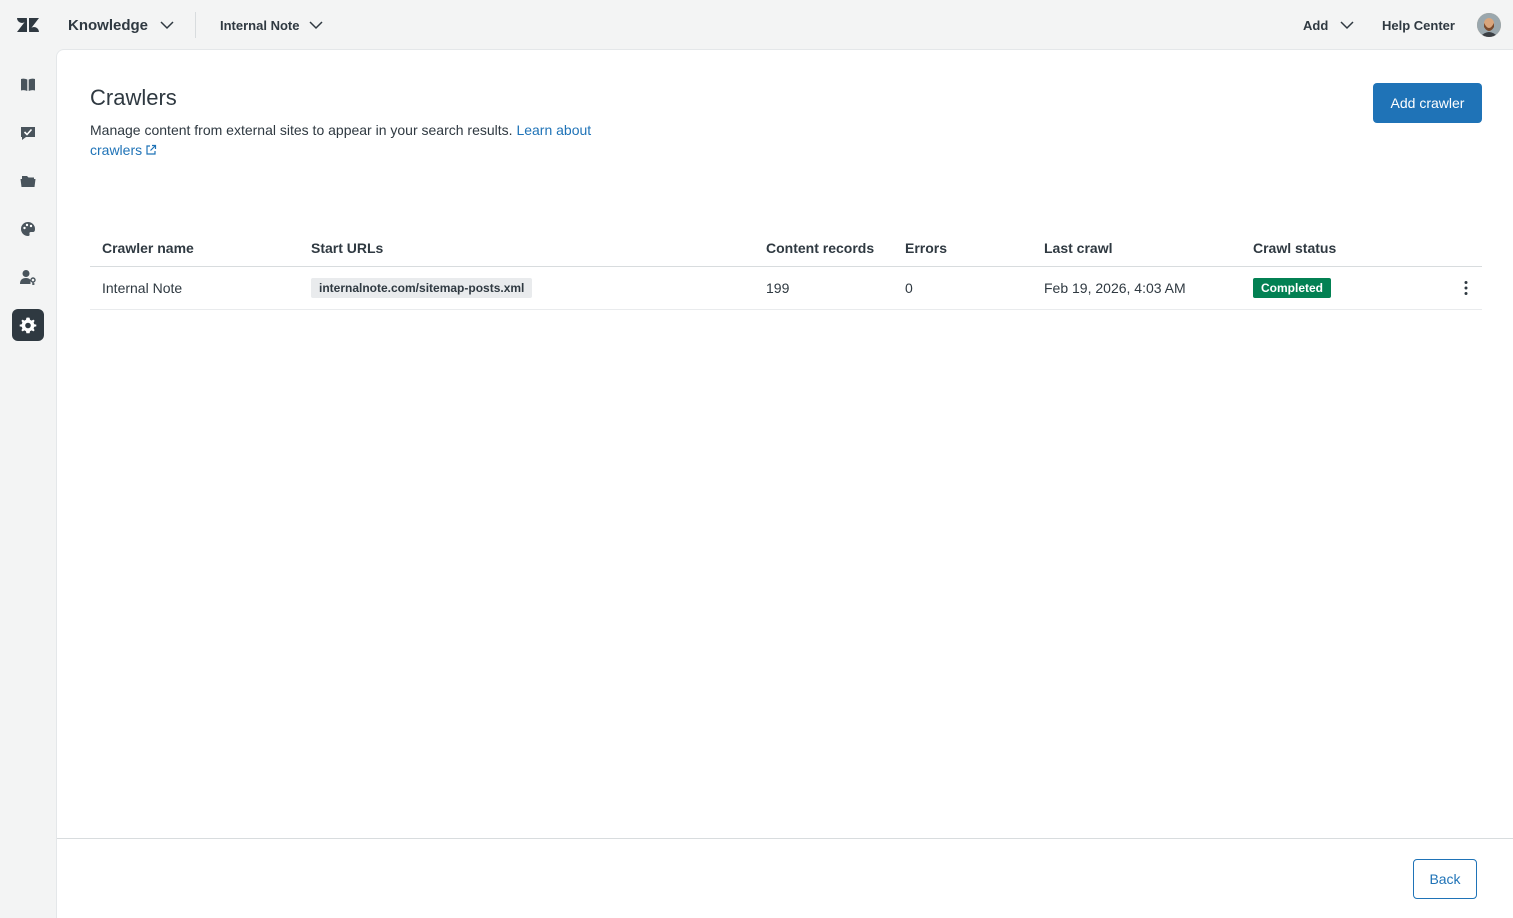 Image resolution: width=1513 pixels, height=918 pixels. Describe the element at coordinates (133, 97) in the screenshot. I see `page-title: Crawlers` at that location.